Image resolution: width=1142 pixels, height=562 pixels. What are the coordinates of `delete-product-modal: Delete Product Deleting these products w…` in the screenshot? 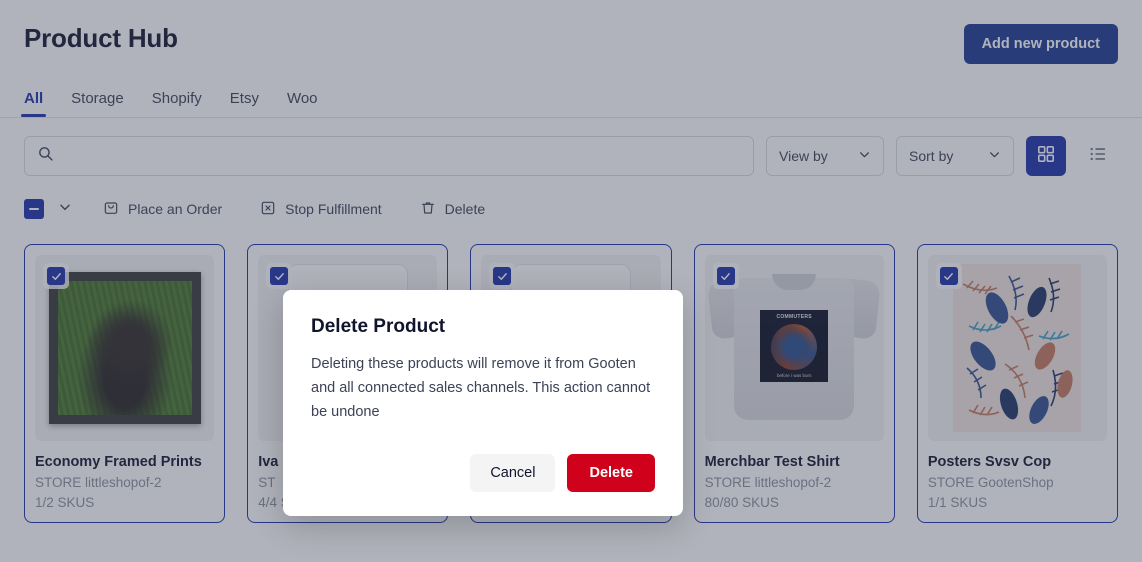 It's located at (483, 403).